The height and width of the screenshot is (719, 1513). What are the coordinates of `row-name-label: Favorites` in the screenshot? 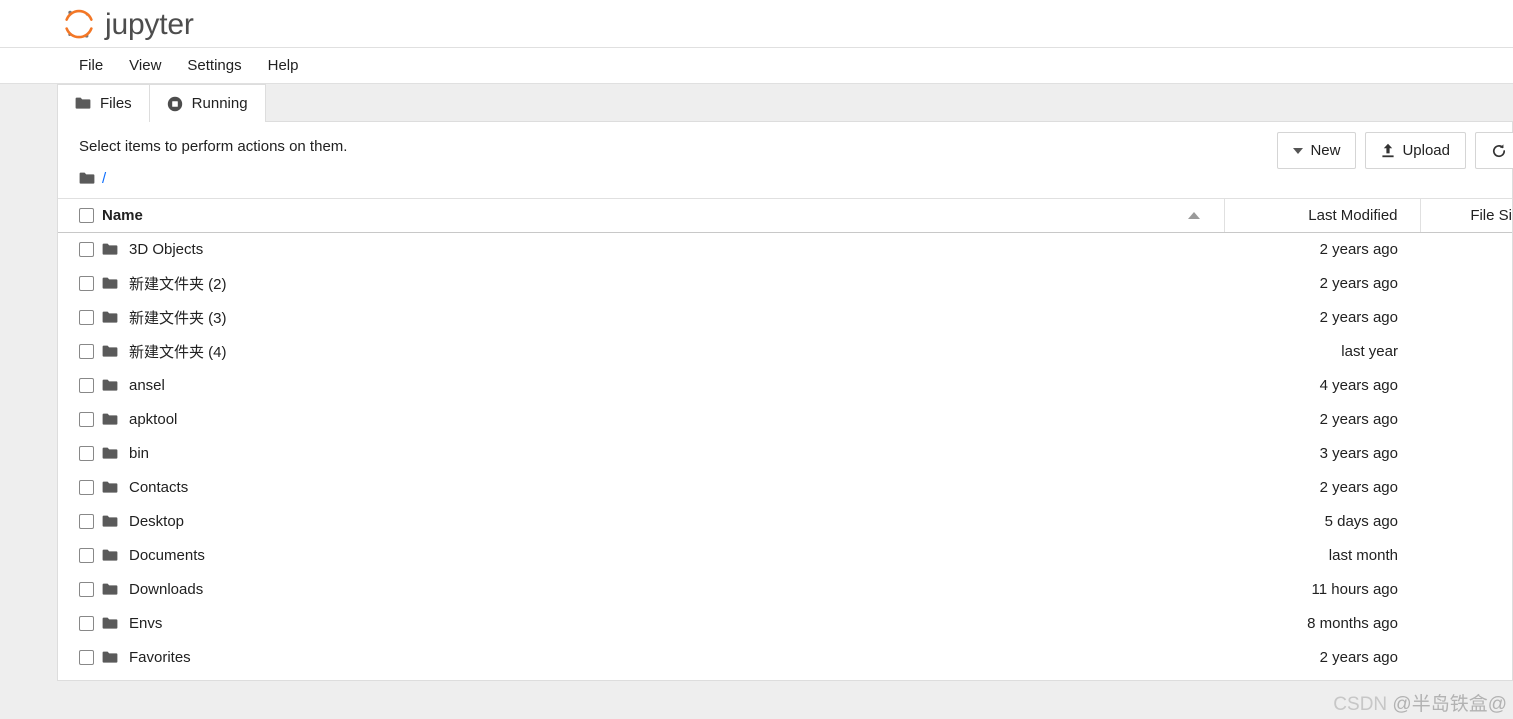 It's located at (160, 657).